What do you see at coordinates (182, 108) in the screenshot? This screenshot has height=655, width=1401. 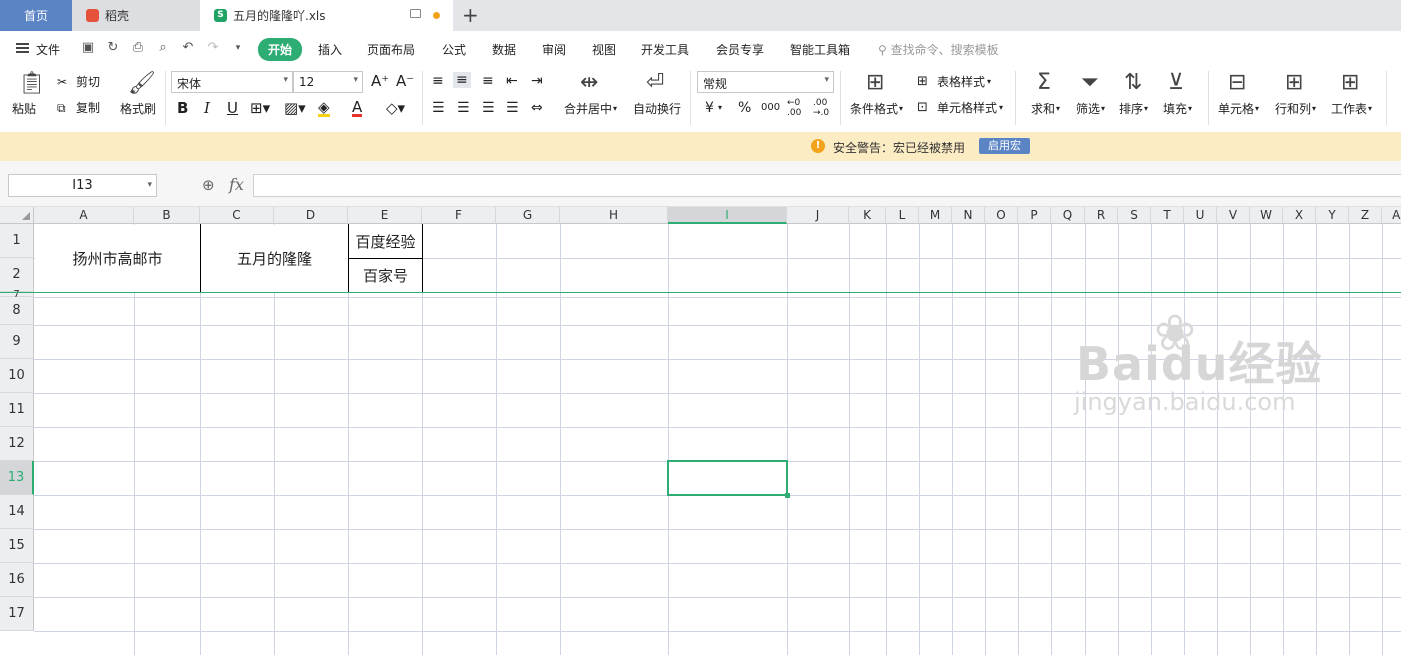 I see `bold-button: B` at bounding box center [182, 108].